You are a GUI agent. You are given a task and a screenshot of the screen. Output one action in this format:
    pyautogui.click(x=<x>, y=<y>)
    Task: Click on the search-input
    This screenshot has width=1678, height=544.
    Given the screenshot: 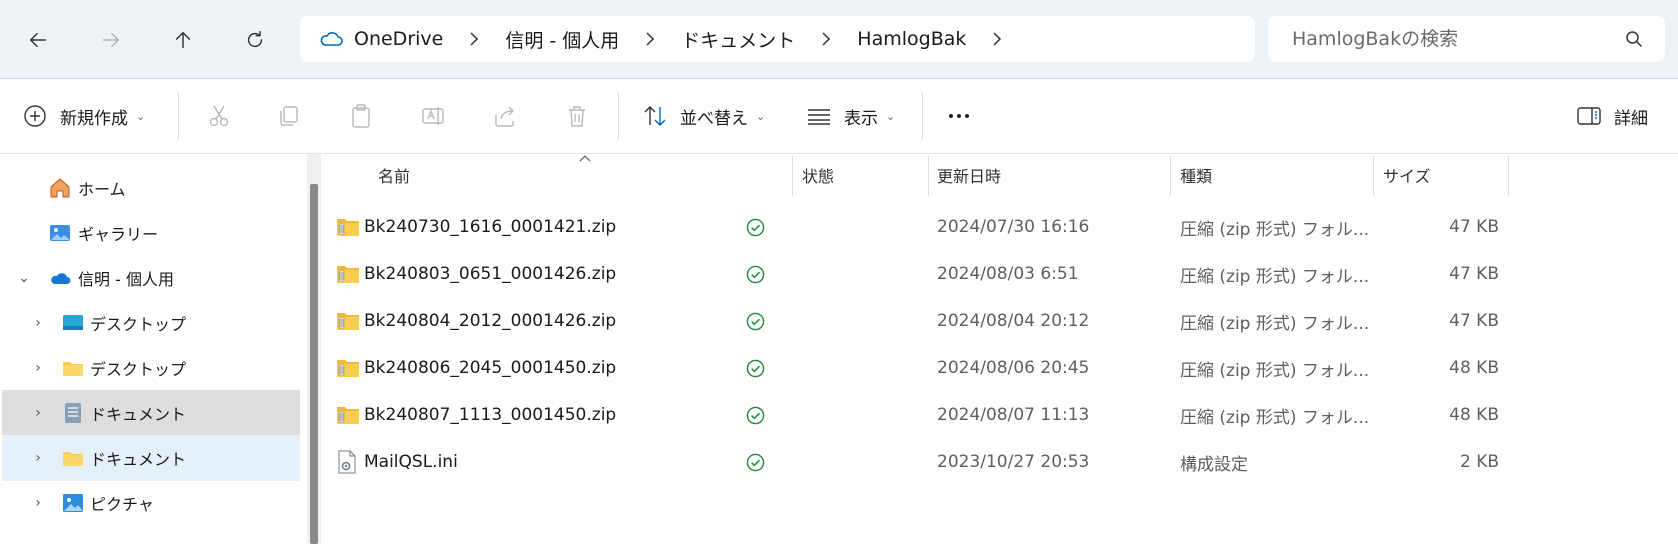 What is the action you would take?
    pyautogui.click(x=1452, y=39)
    